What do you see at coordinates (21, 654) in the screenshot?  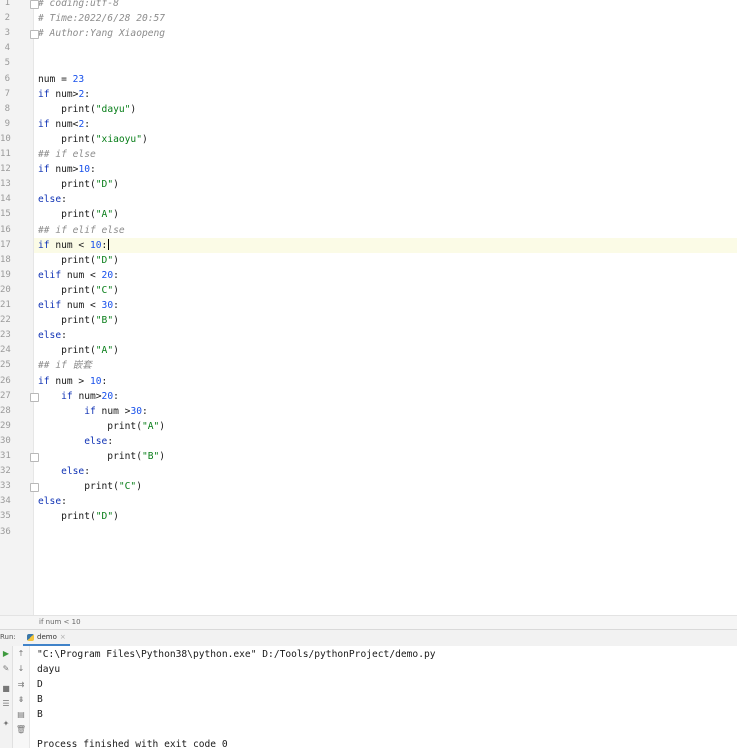 I see `up-arrow-icon: ↑` at bounding box center [21, 654].